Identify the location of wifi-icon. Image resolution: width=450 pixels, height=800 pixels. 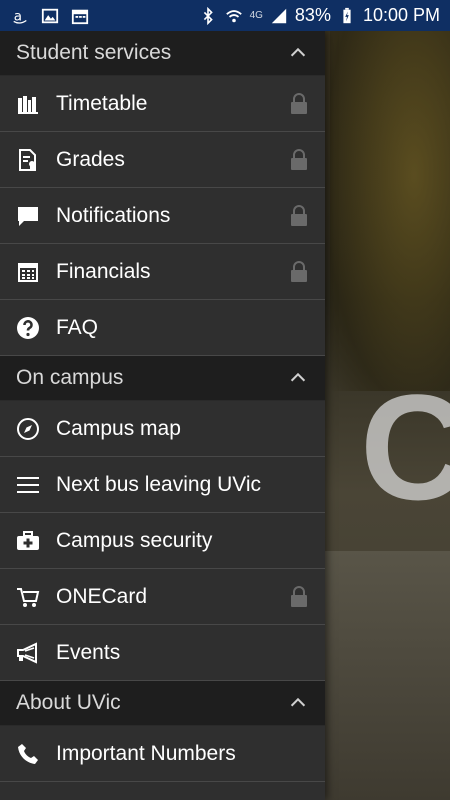
(234, 16).